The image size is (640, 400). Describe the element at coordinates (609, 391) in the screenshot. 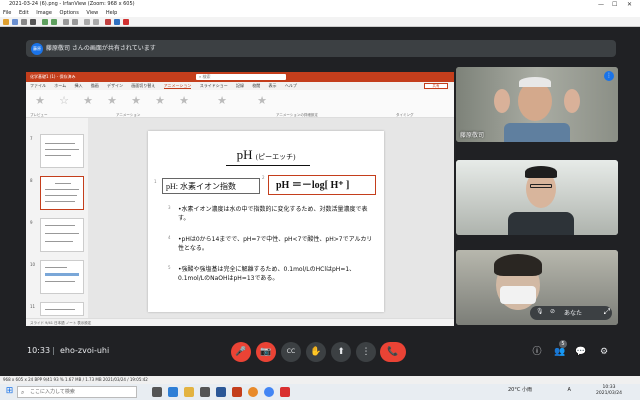

I see `taskbar-clock: 10:33 2021/03/24` at that location.